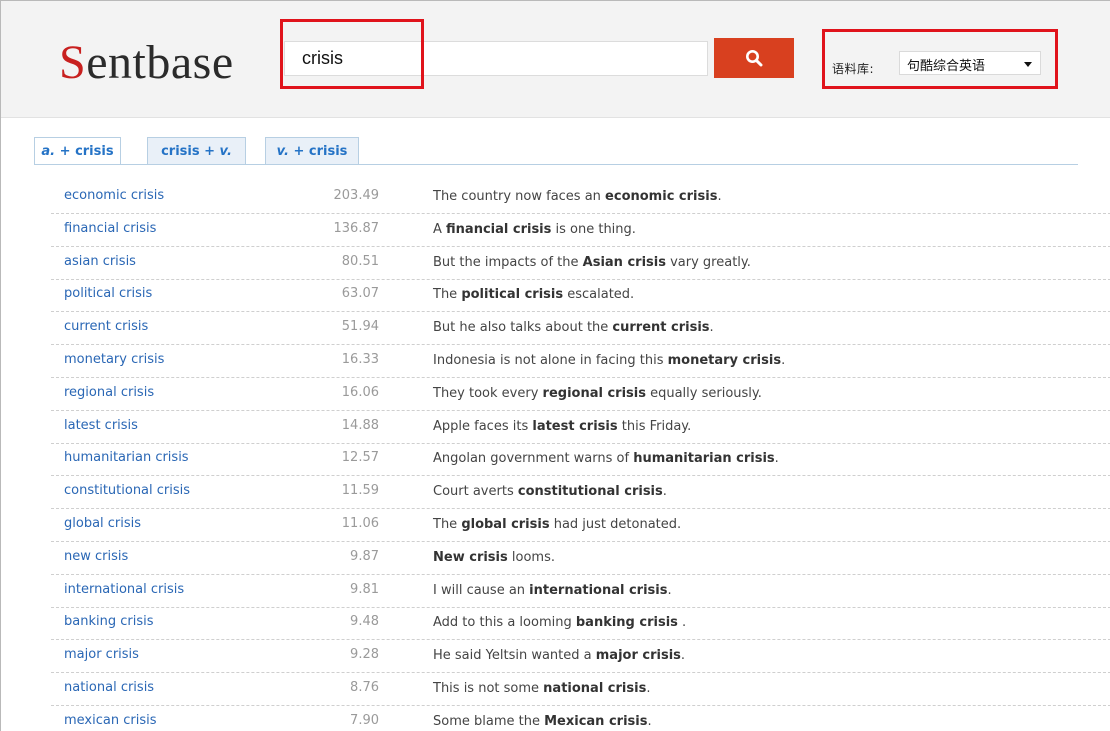 Image resolution: width=1110 pixels, height=731 pixels. Describe the element at coordinates (704, 459) in the screenshot. I see `sentence-keyword: humanitarian crisis` at that location.